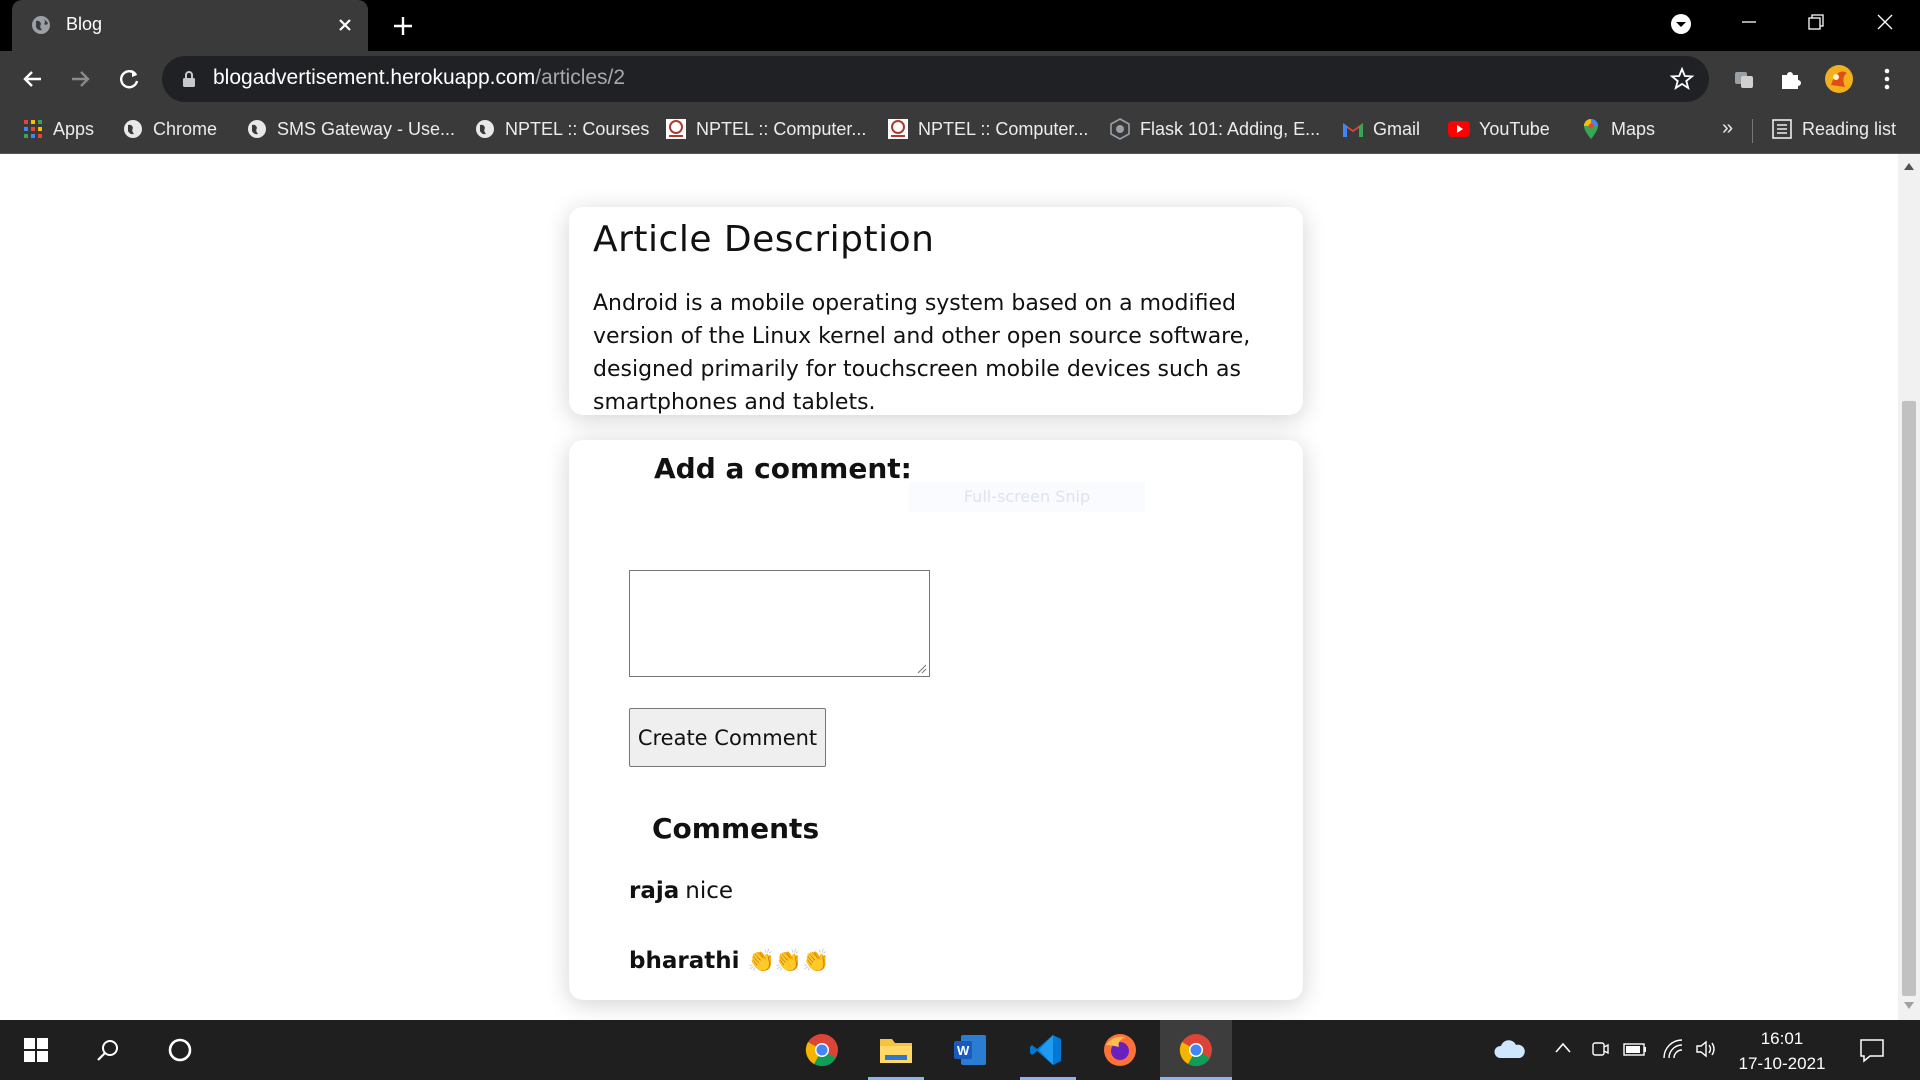 This screenshot has height=1080, width=1920. I want to click on add-comment-heading: Add a comment:, so click(783, 468).